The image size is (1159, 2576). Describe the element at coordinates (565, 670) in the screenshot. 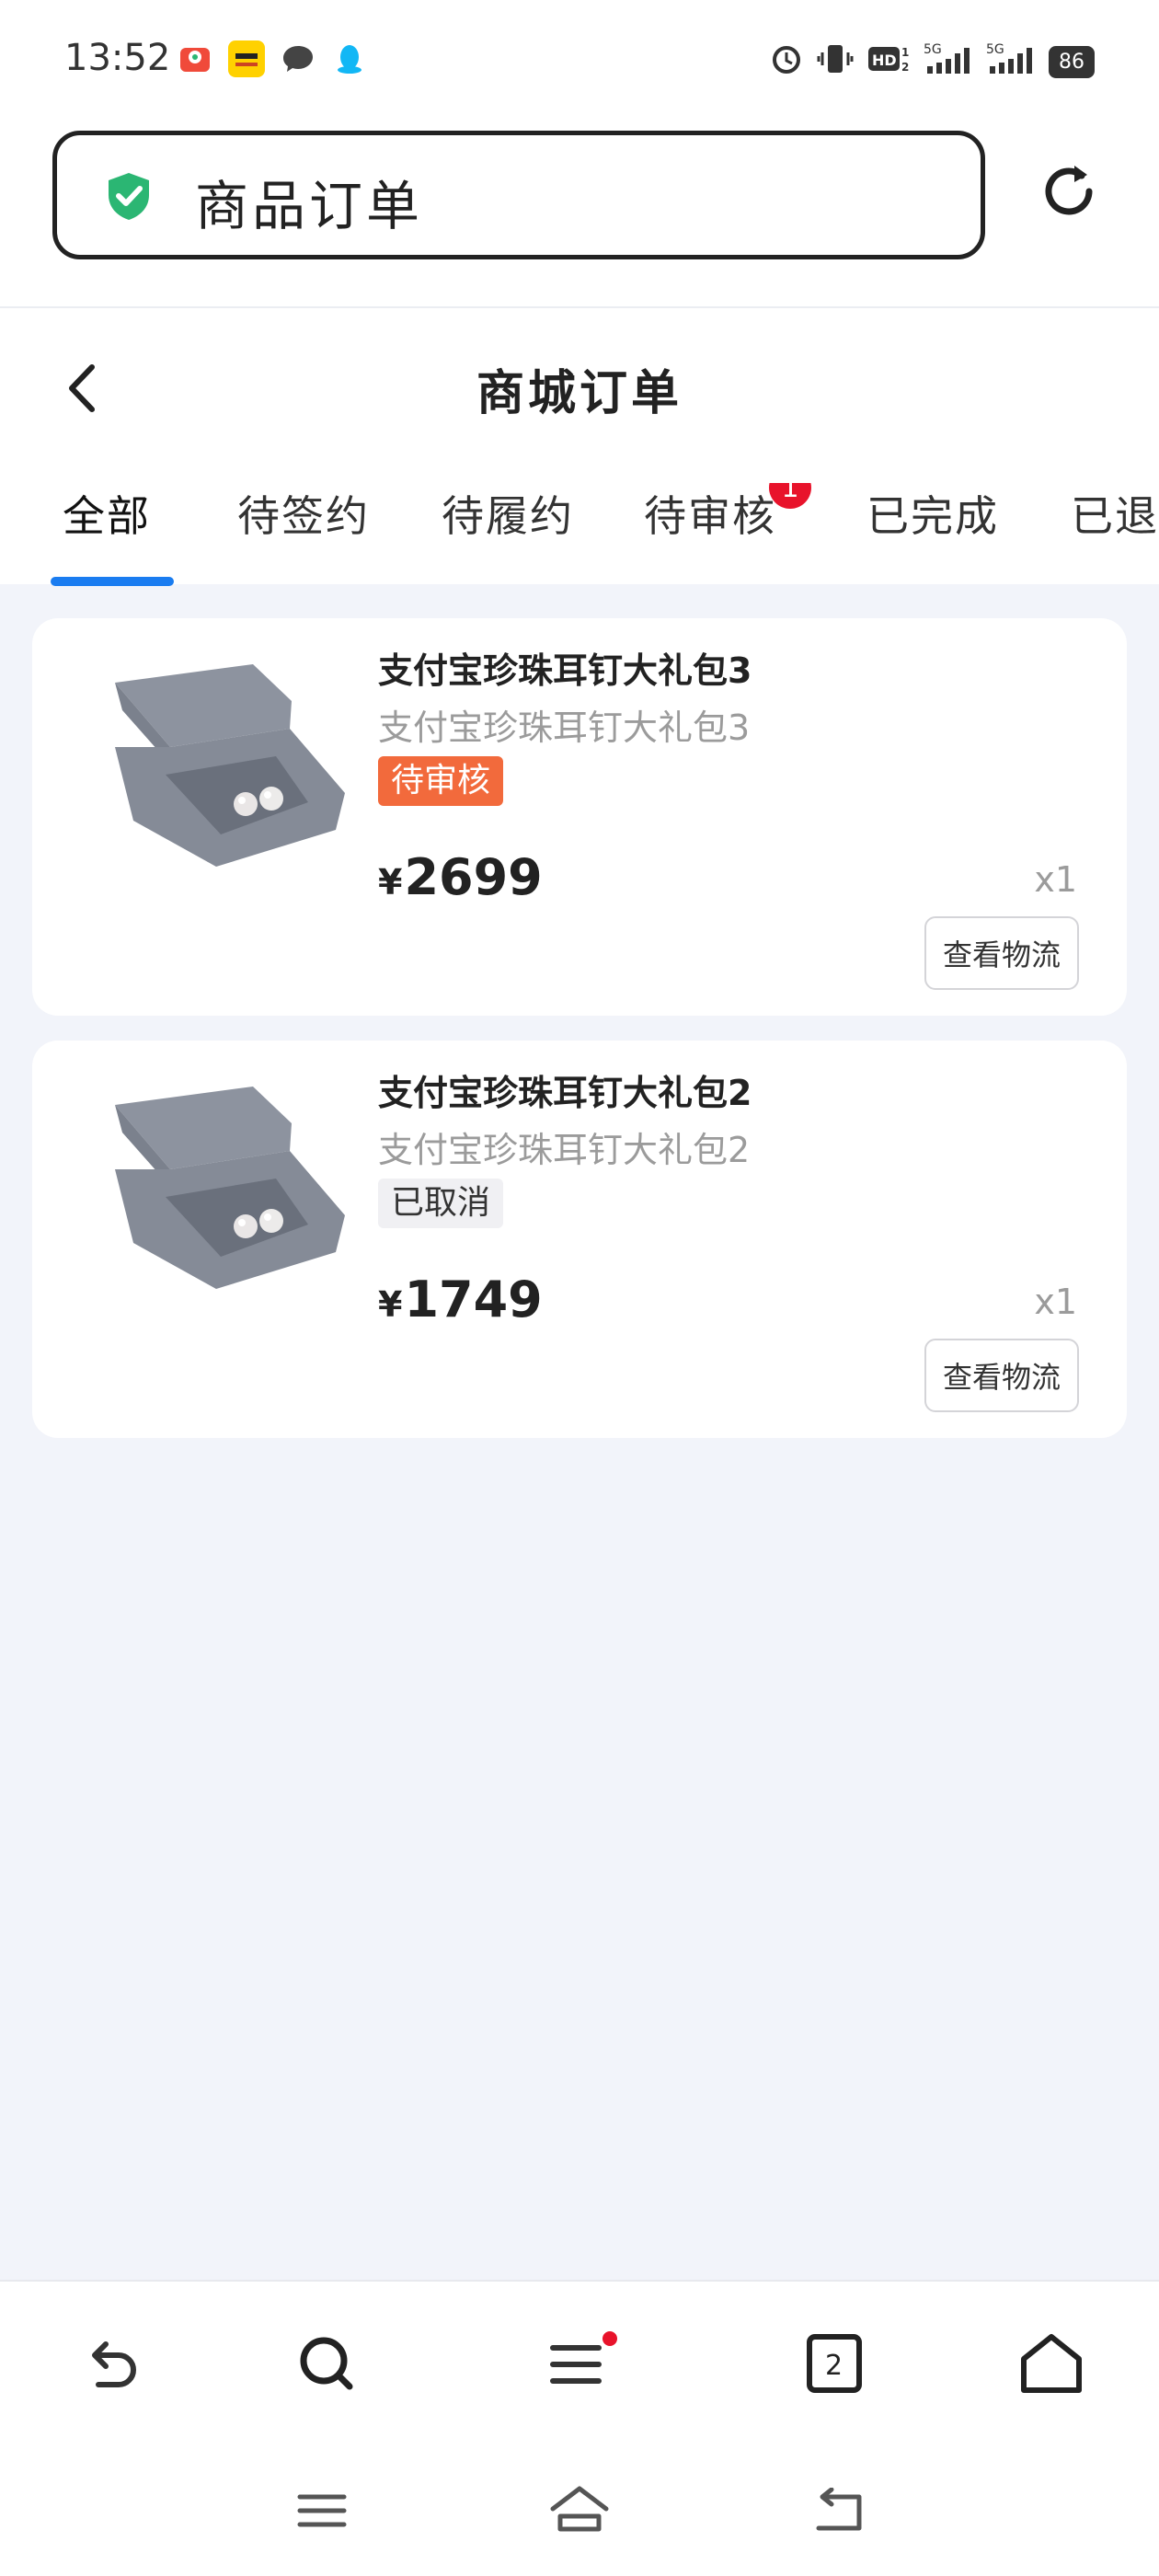

I see `product-name: 支付宝珍珠耳钉大礼包3` at that location.